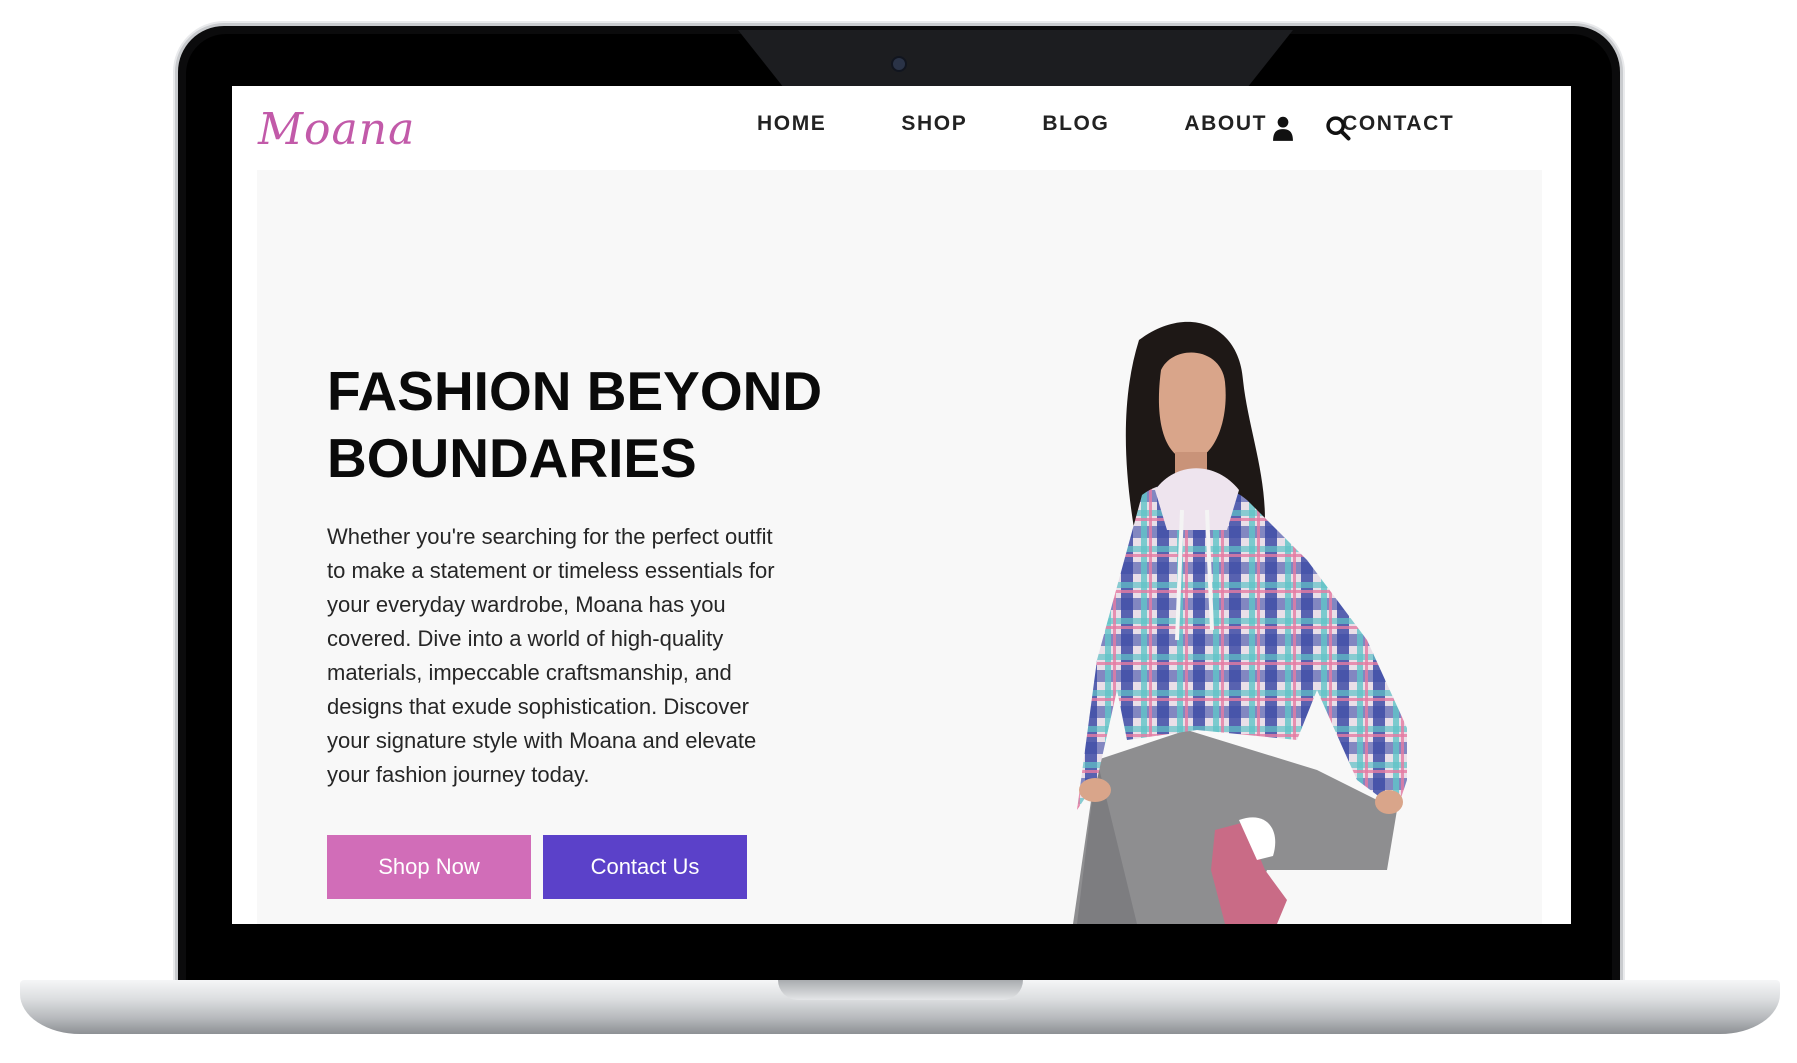 This screenshot has height=1063, width=1797. I want to click on camera-notch, so click(1015, 58).